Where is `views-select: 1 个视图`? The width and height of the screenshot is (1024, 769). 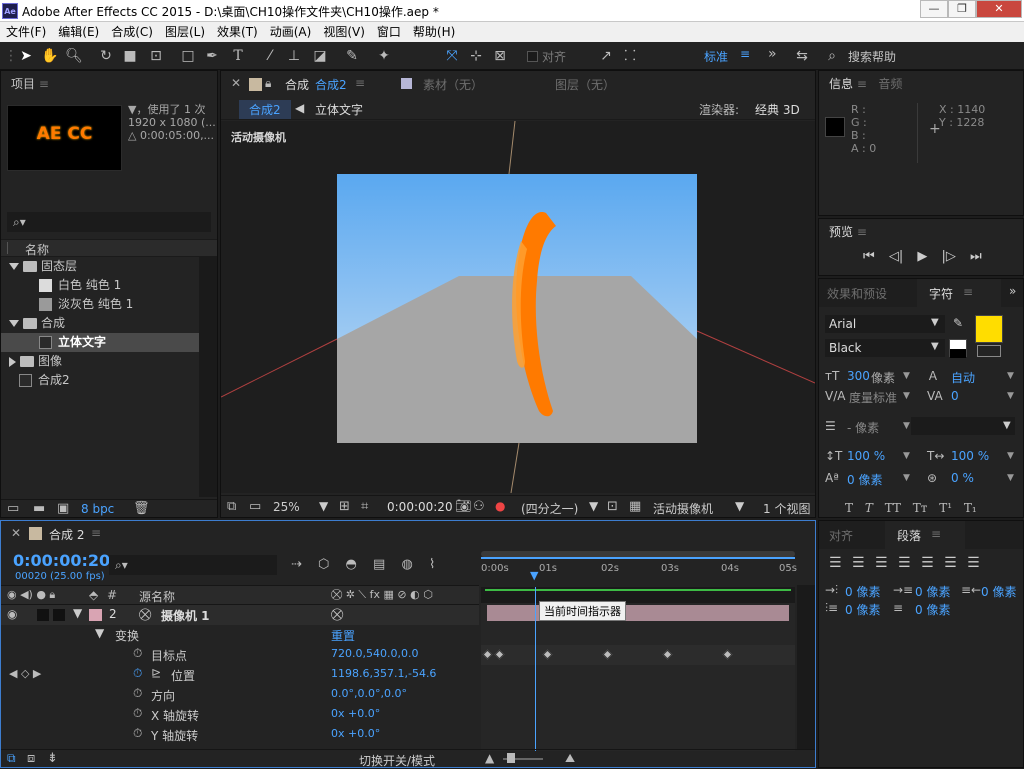
views-select: 1 个视图 is located at coordinates (786, 508).